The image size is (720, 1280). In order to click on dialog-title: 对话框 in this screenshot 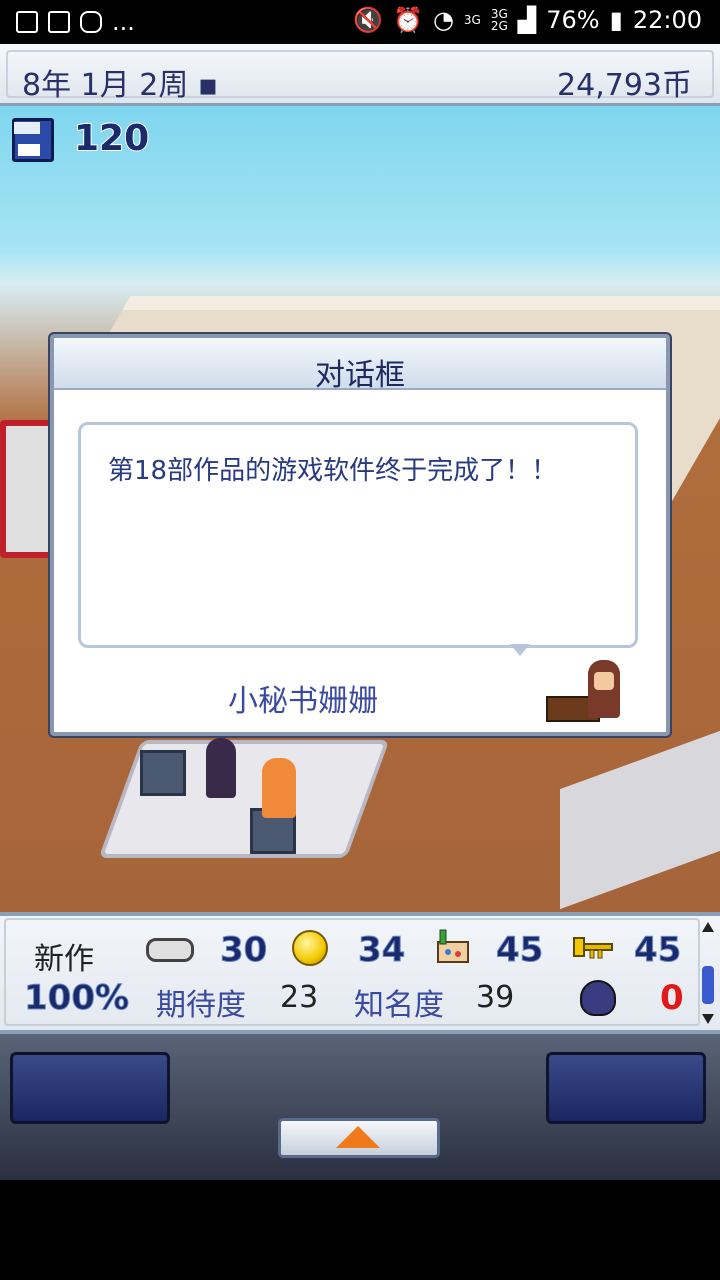, I will do `click(360, 375)`.